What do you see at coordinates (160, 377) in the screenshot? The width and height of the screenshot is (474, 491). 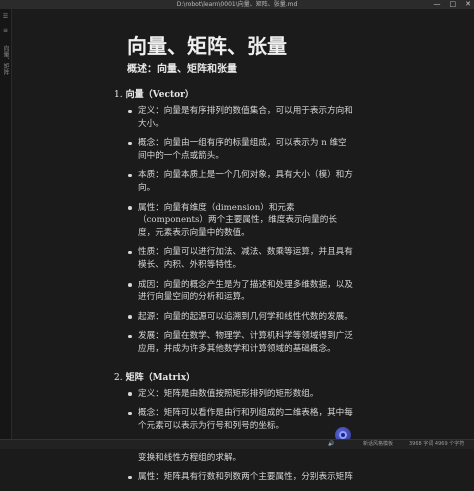 I see `section-heading-text: 矩阵（Matrix）` at bounding box center [160, 377].